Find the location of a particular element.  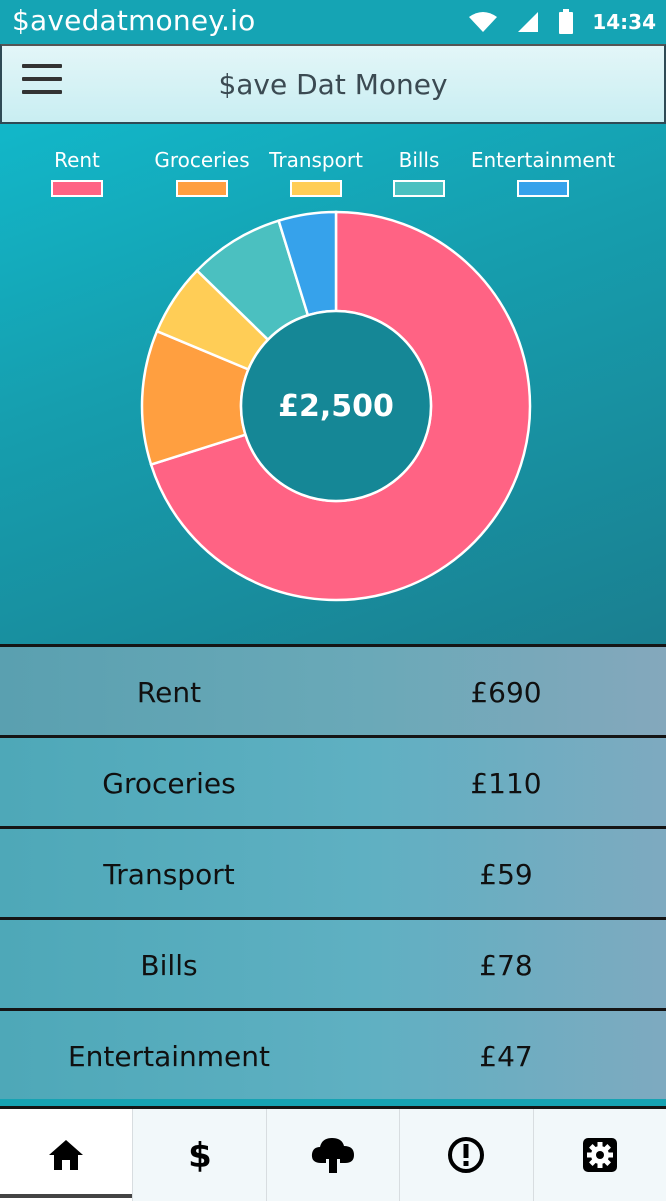

legend-item-entertainment: Entertainment is located at coordinates (543, 172).